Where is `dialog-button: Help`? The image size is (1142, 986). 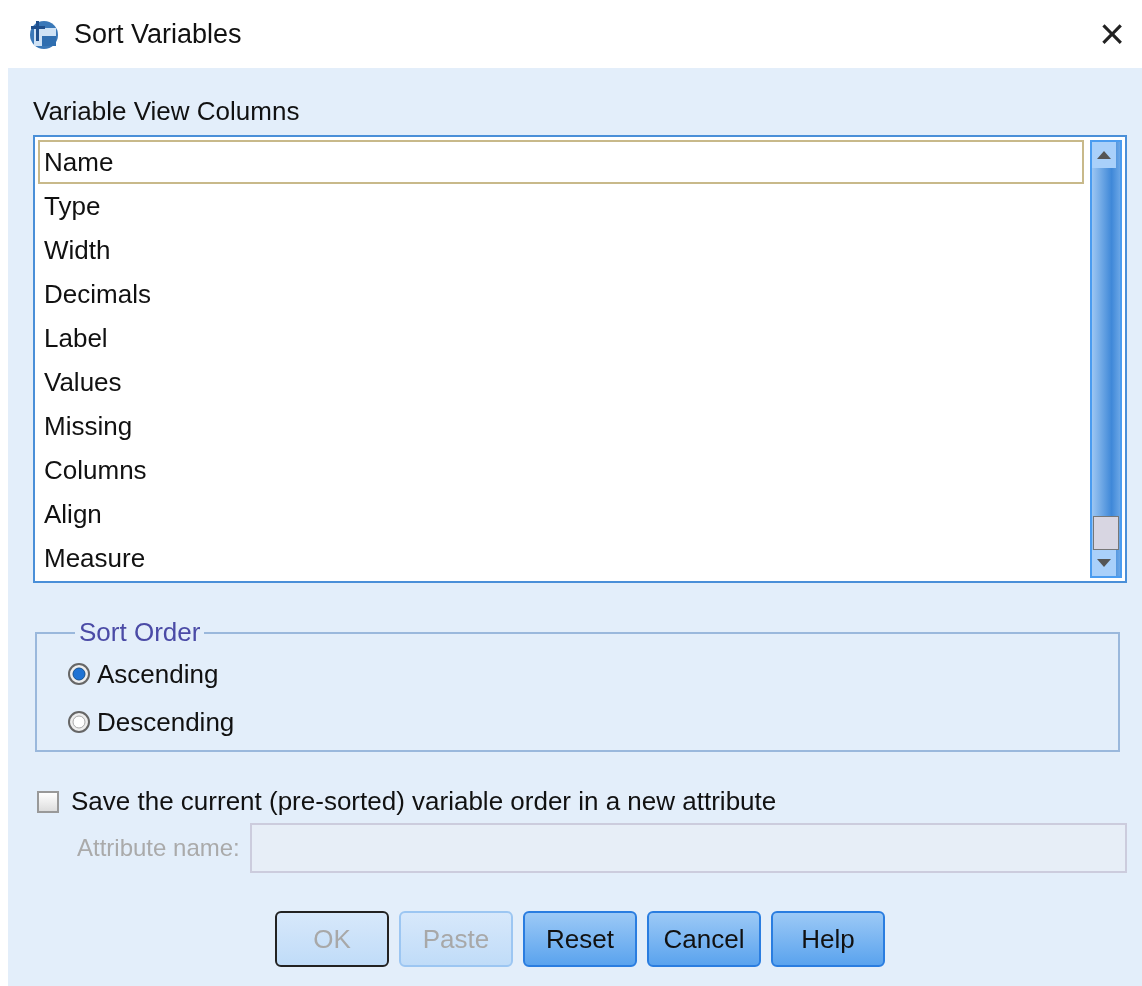 dialog-button: Help is located at coordinates (828, 939).